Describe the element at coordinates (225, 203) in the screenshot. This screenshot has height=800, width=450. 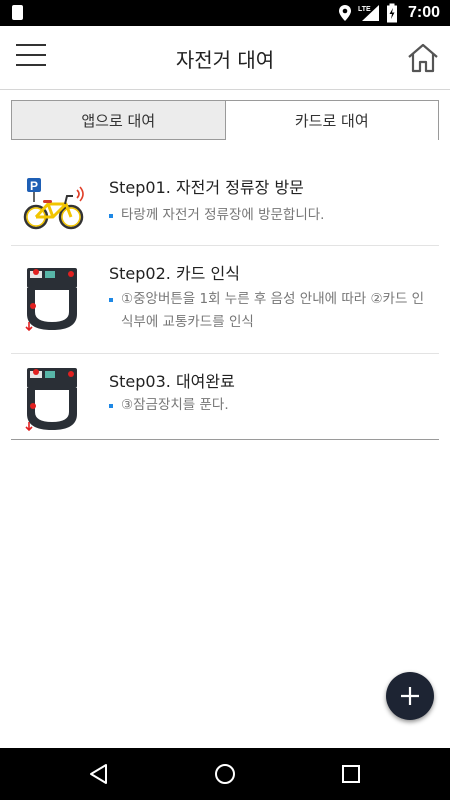
I see `list-item: P Step01. 자전거 정류장 방문 타랑께 자전거 정류장에 방문합니다.` at that location.